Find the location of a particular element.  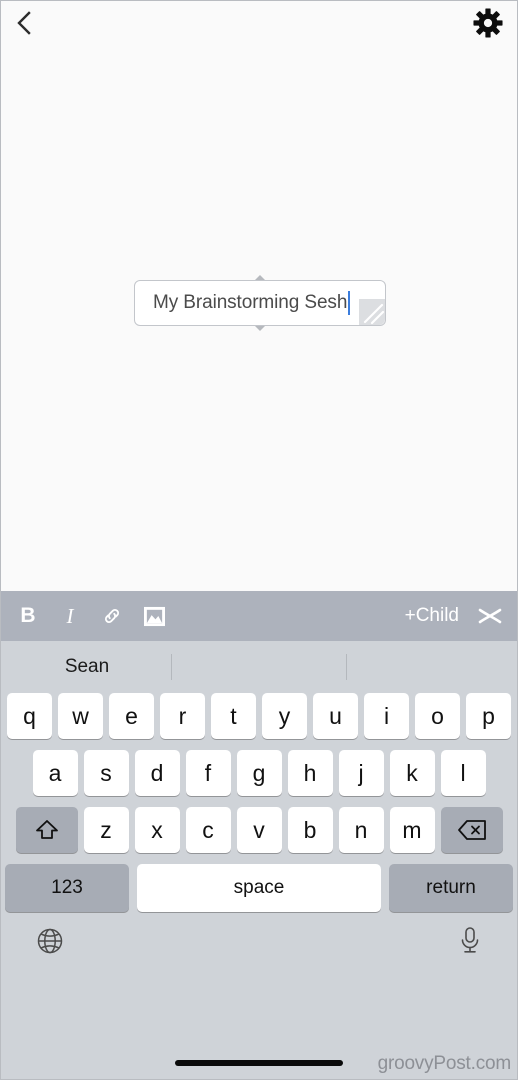

keyboard-row-3-letters: zxcvbnm is located at coordinates (259, 830).